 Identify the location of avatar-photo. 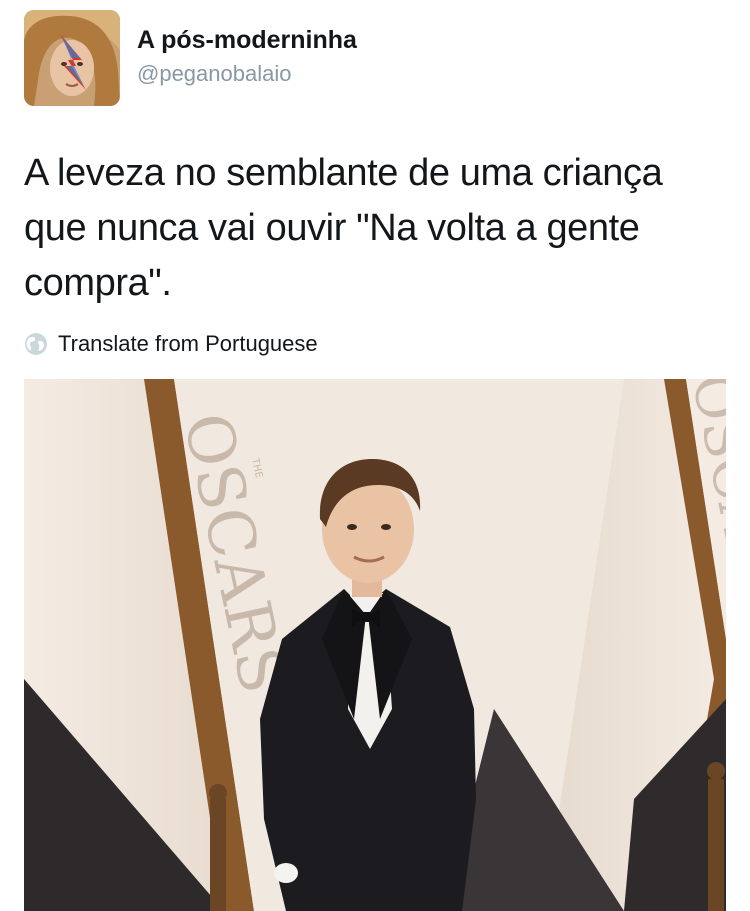
(72, 58).